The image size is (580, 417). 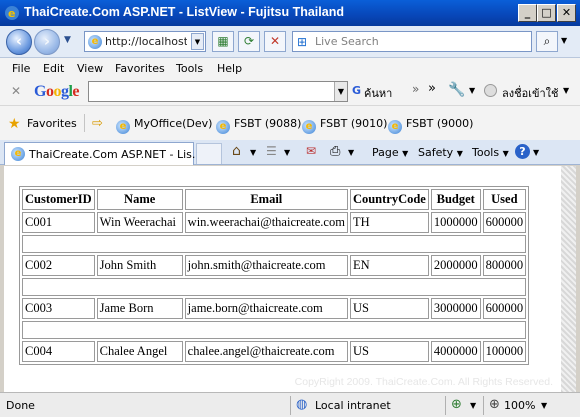 What do you see at coordinates (311, 151) in the screenshot?
I see `read-mail-icon: ✉` at bounding box center [311, 151].